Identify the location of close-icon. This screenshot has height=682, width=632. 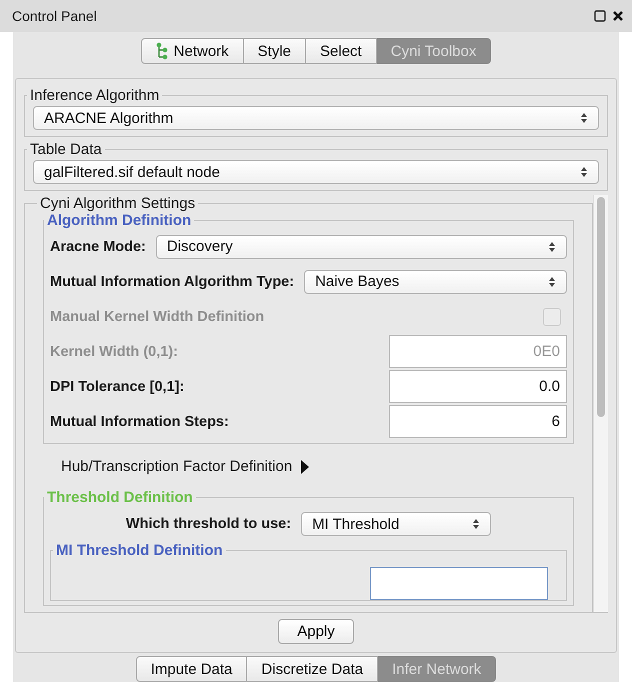
(618, 16).